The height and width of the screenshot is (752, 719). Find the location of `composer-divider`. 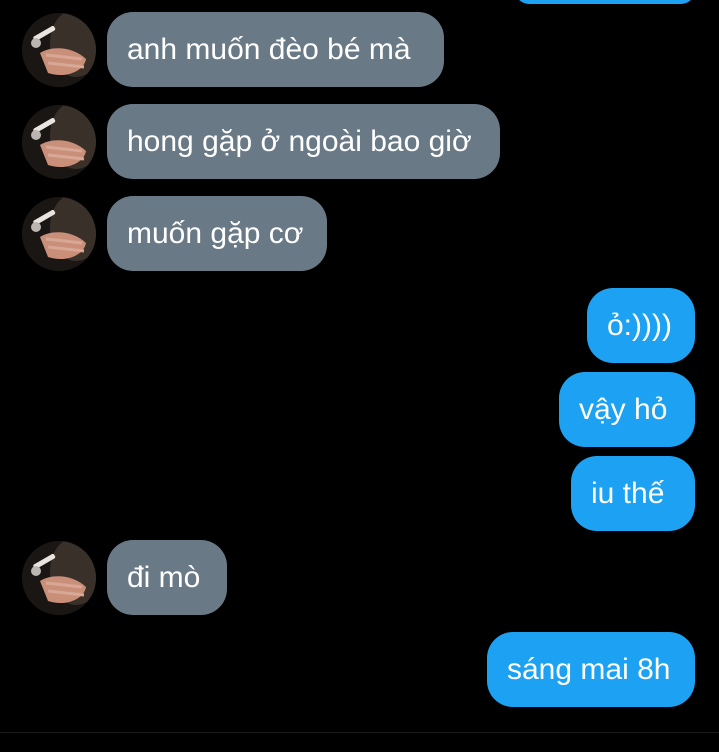

composer-divider is located at coordinates (359, 732).